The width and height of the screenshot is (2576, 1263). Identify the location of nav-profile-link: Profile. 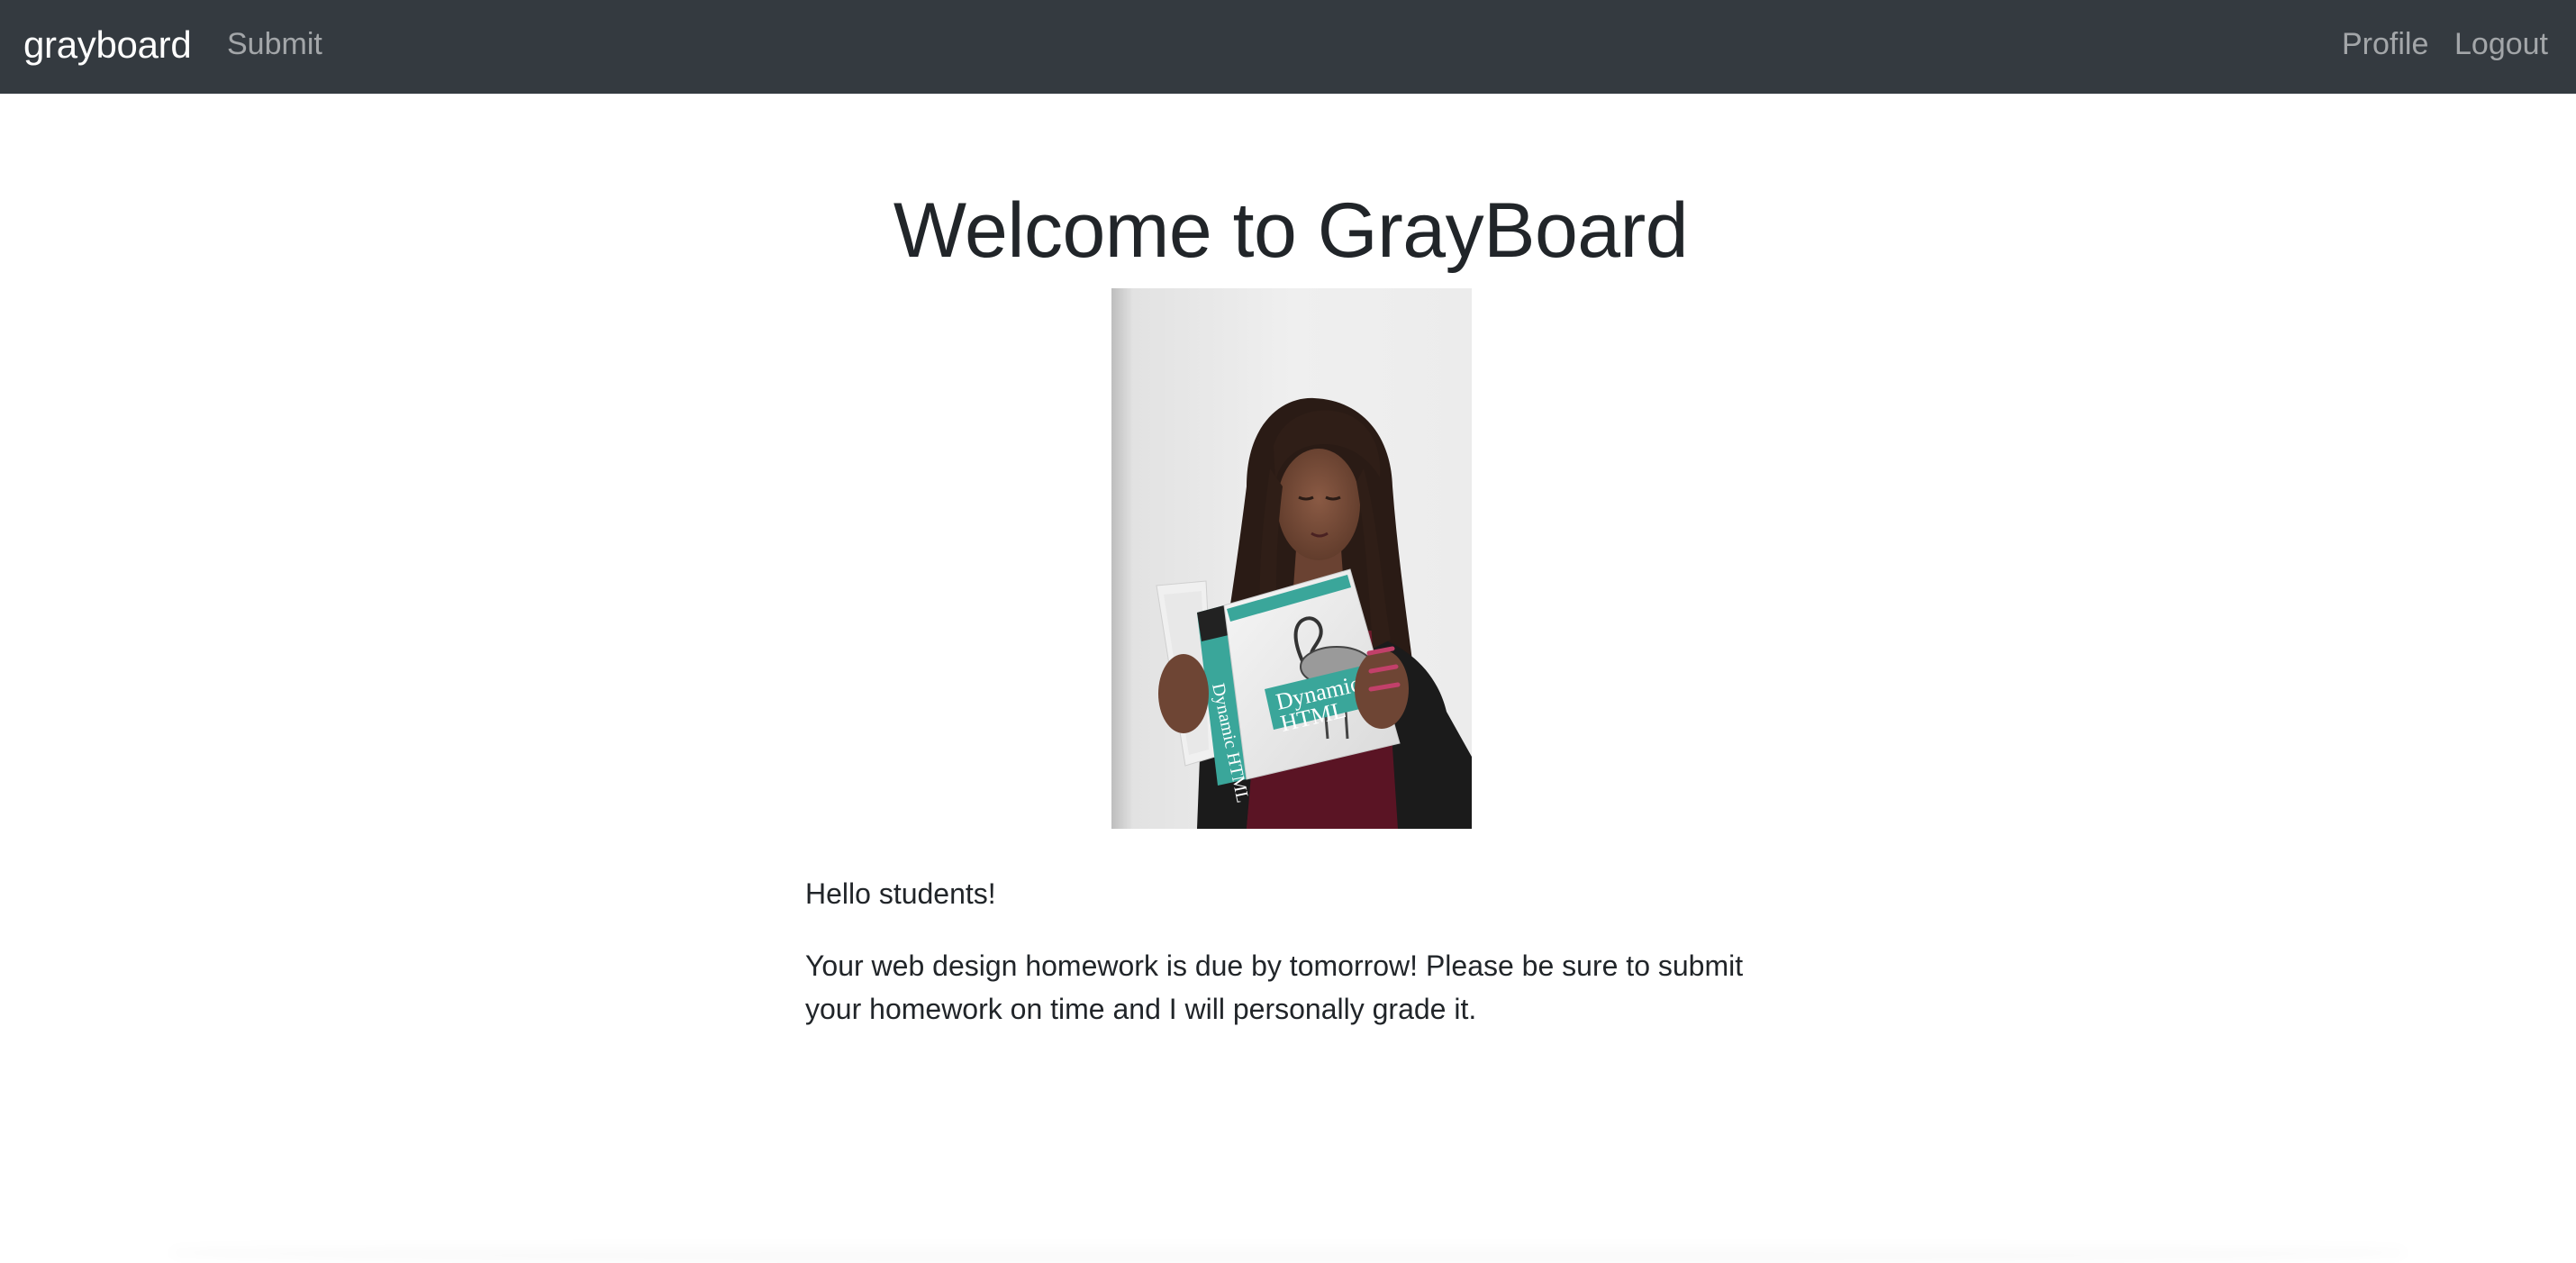
(2385, 44).